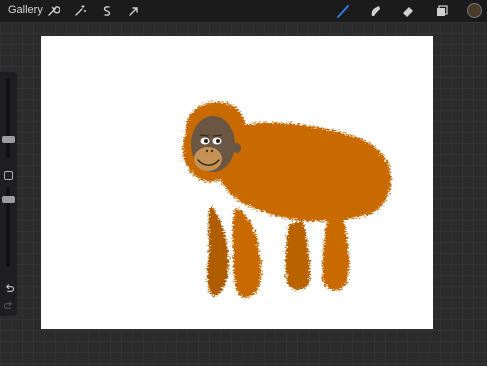 This screenshot has width=487, height=366. What do you see at coordinates (8, 194) in the screenshot?
I see `left-sidebar` at bounding box center [8, 194].